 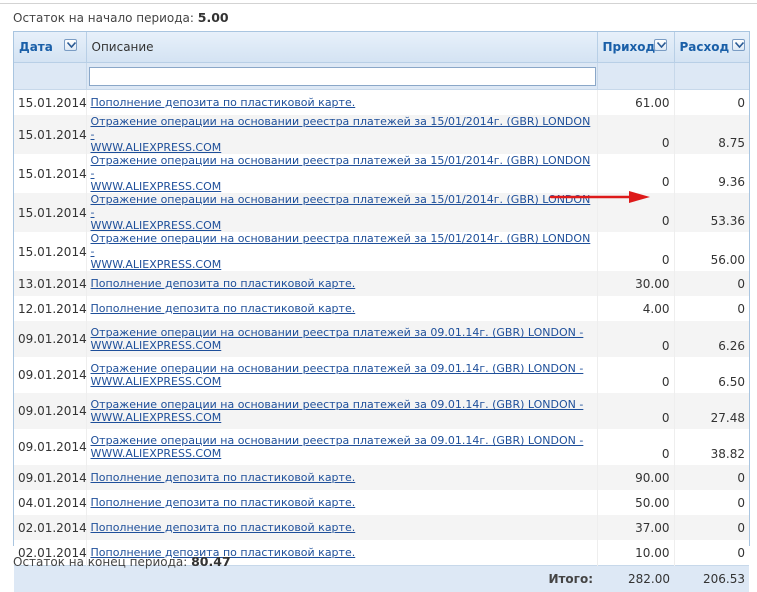 What do you see at coordinates (635, 283) in the screenshot?
I see `transaction-income: 30.00` at bounding box center [635, 283].